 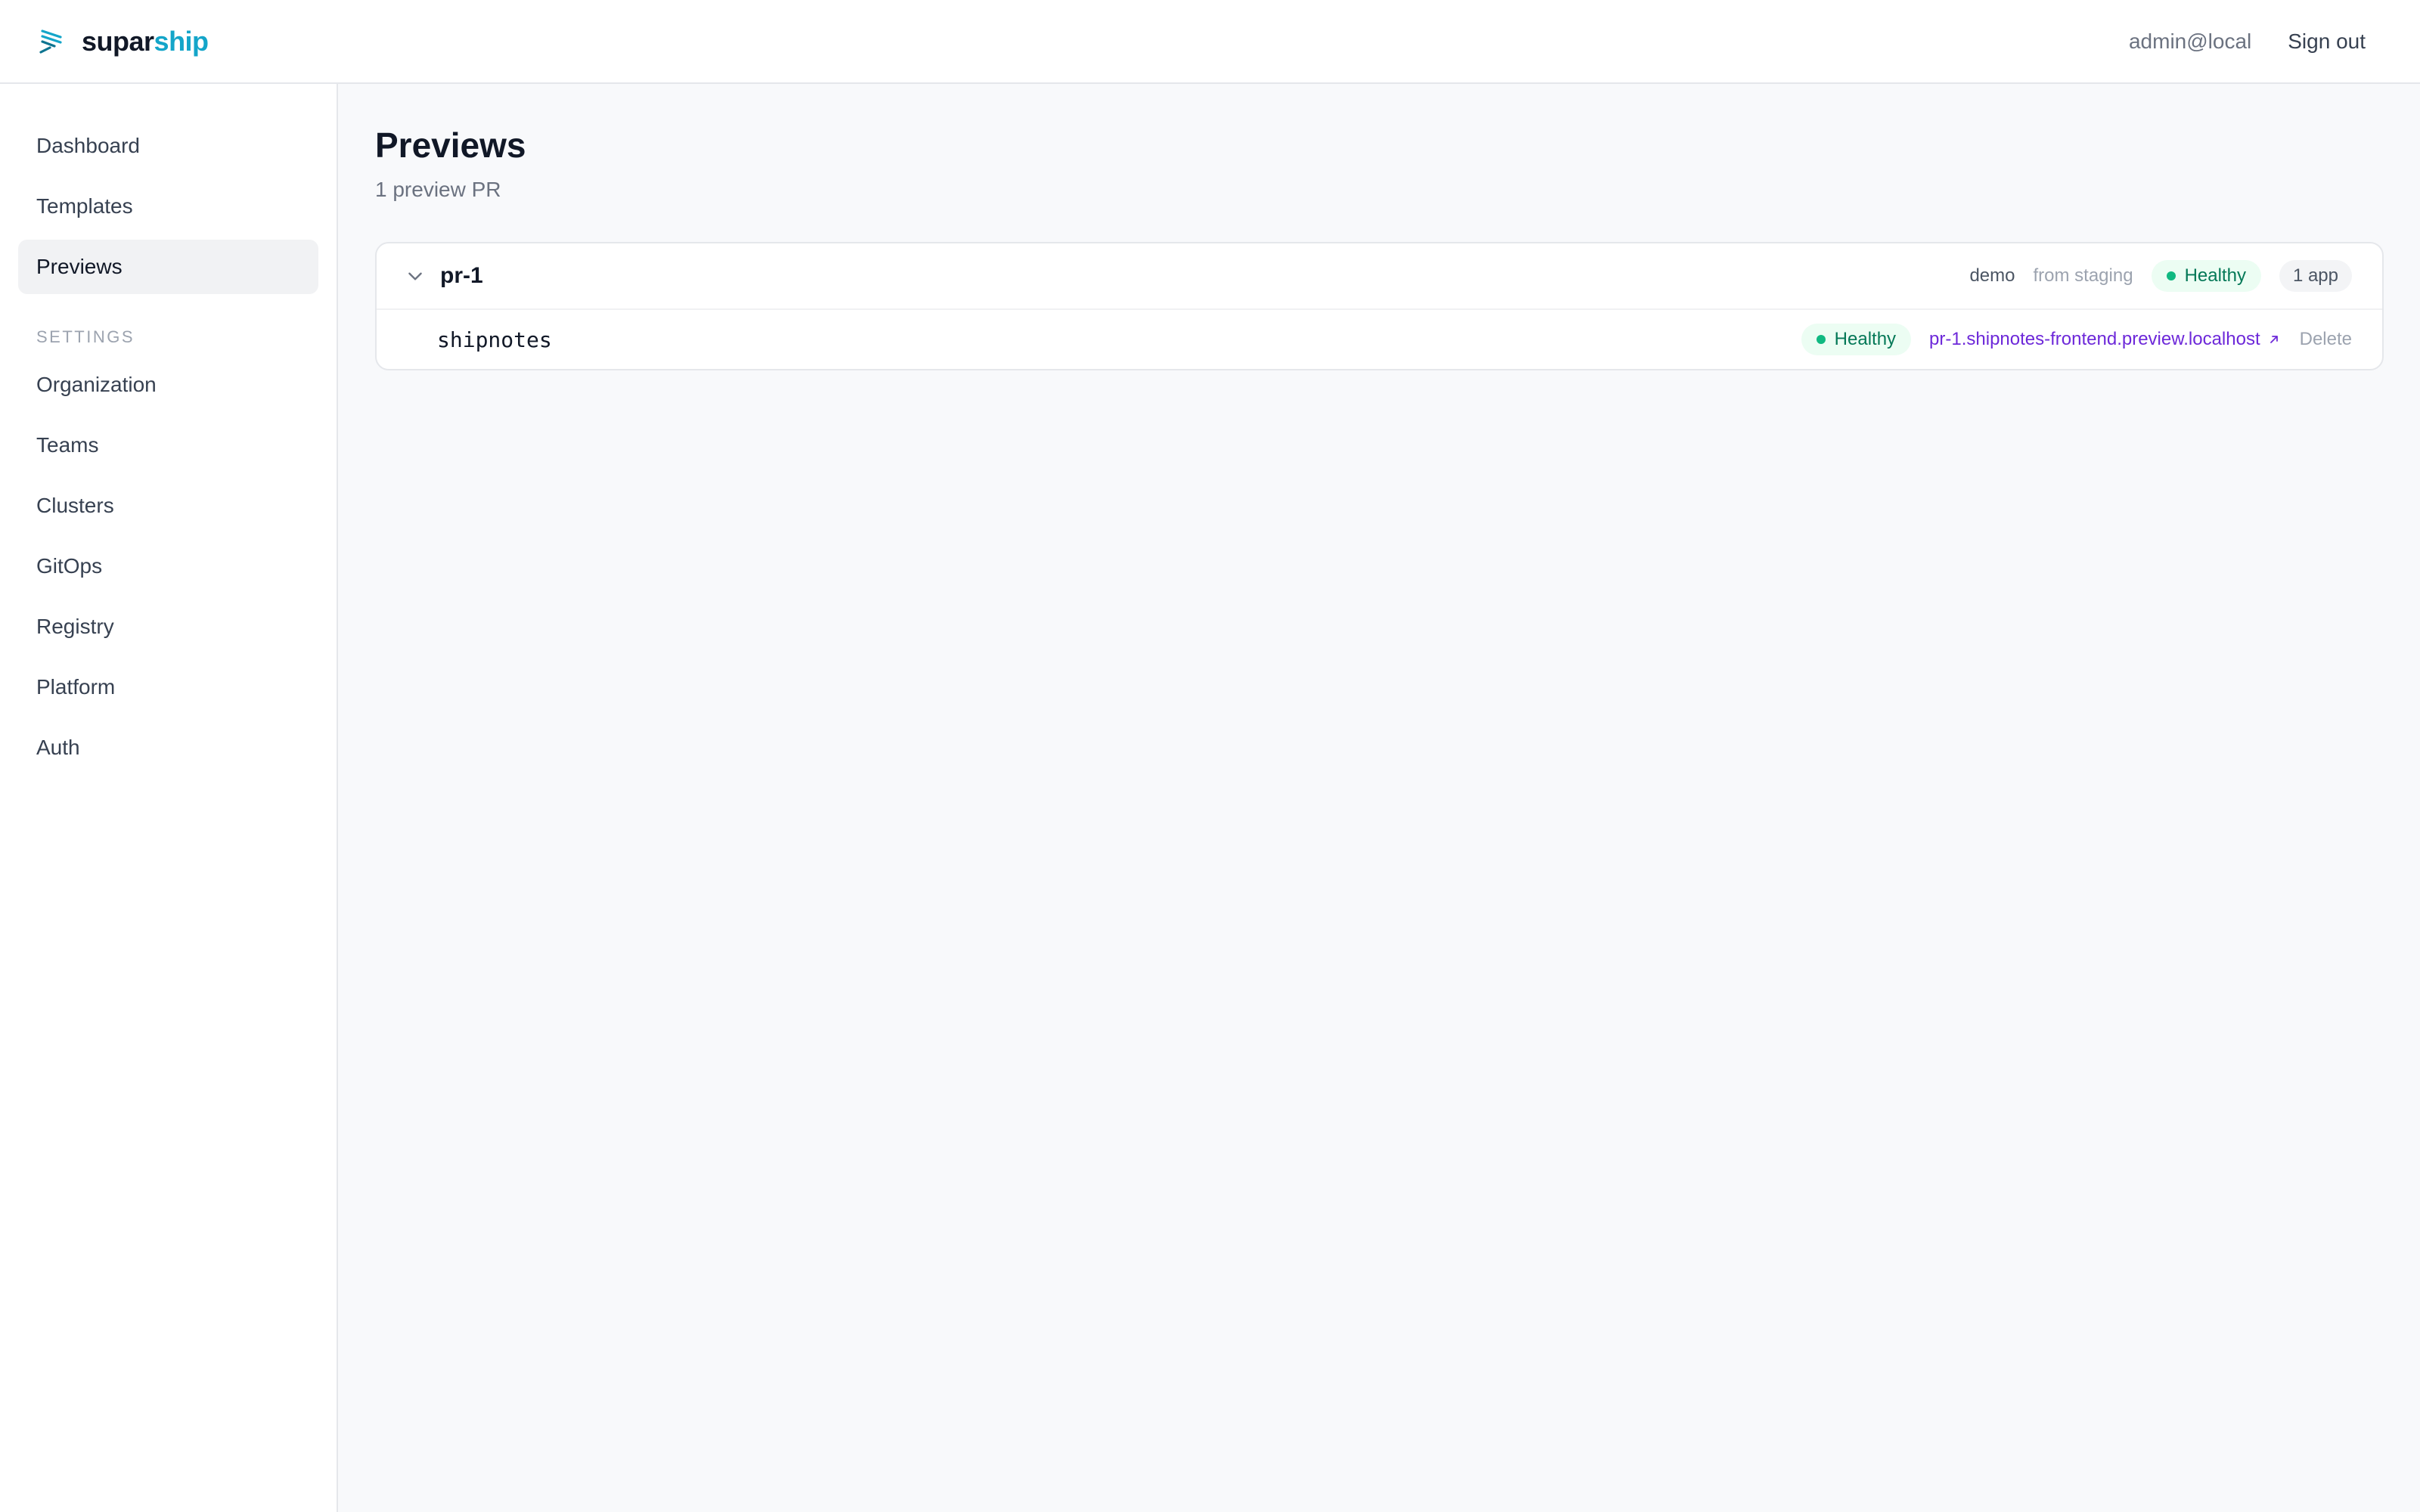 I want to click on preview-pr-row: pr-1 demo from staging Healthy 1 app, so click(x=1379, y=276).